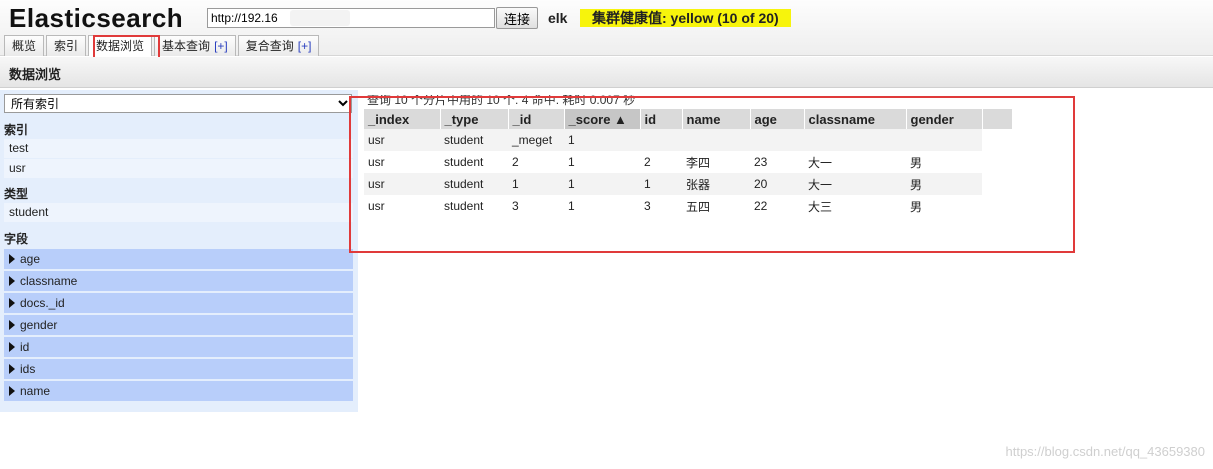 The image size is (1213, 469). I want to click on tab-label: 索引, so click(66, 46).